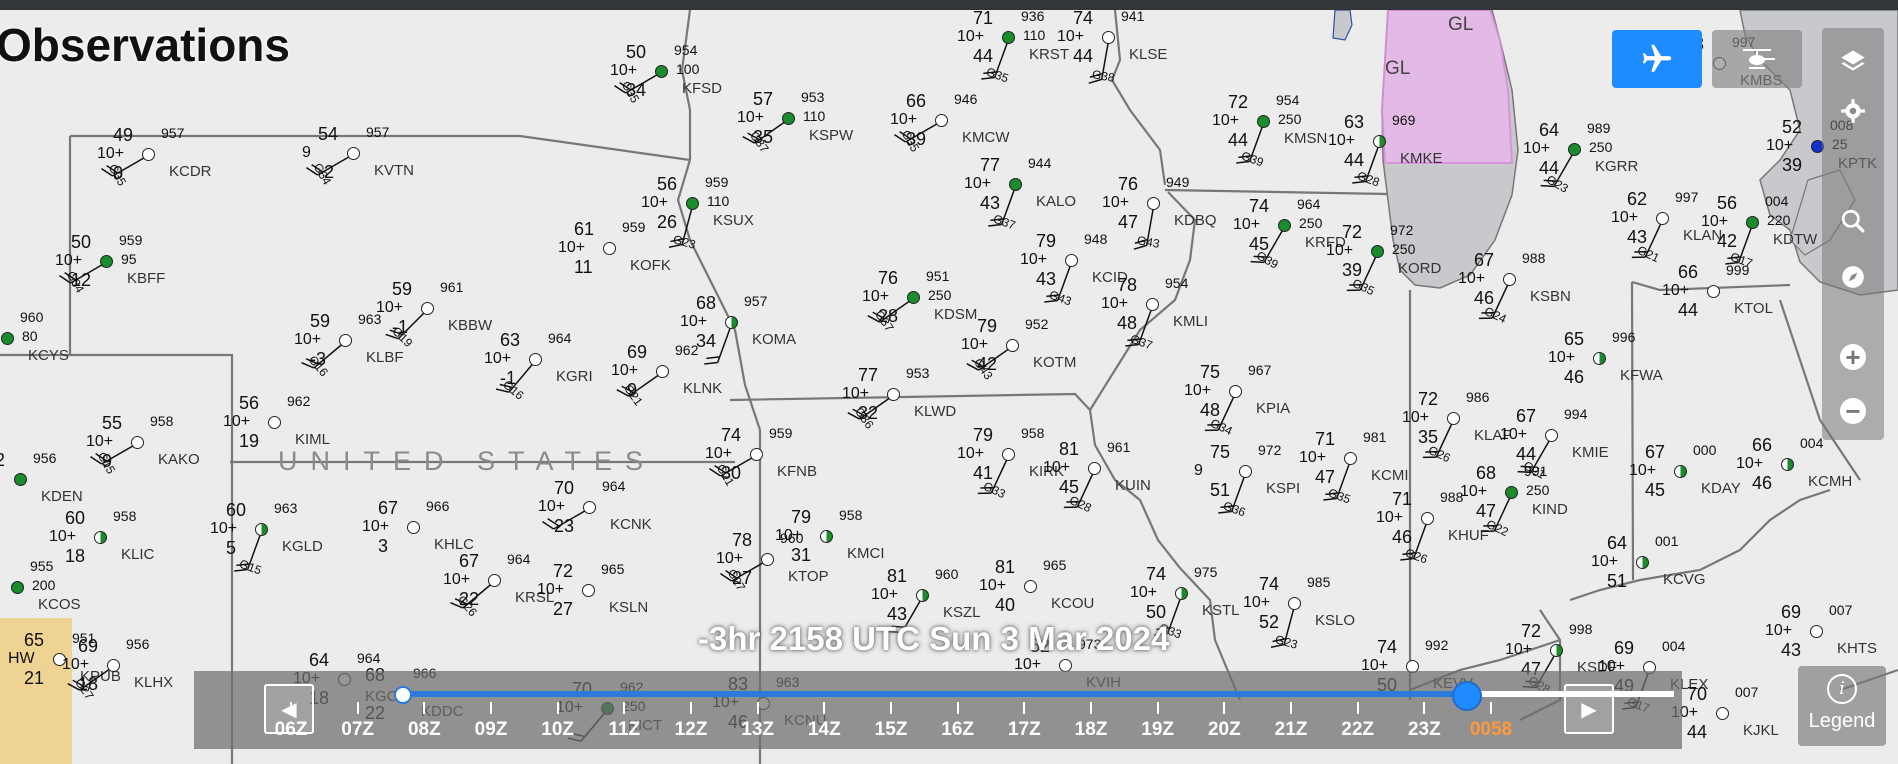 This screenshot has height=764, width=1898. What do you see at coordinates (383, 546) in the screenshot?
I see `station-dewpoint: 3` at bounding box center [383, 546].